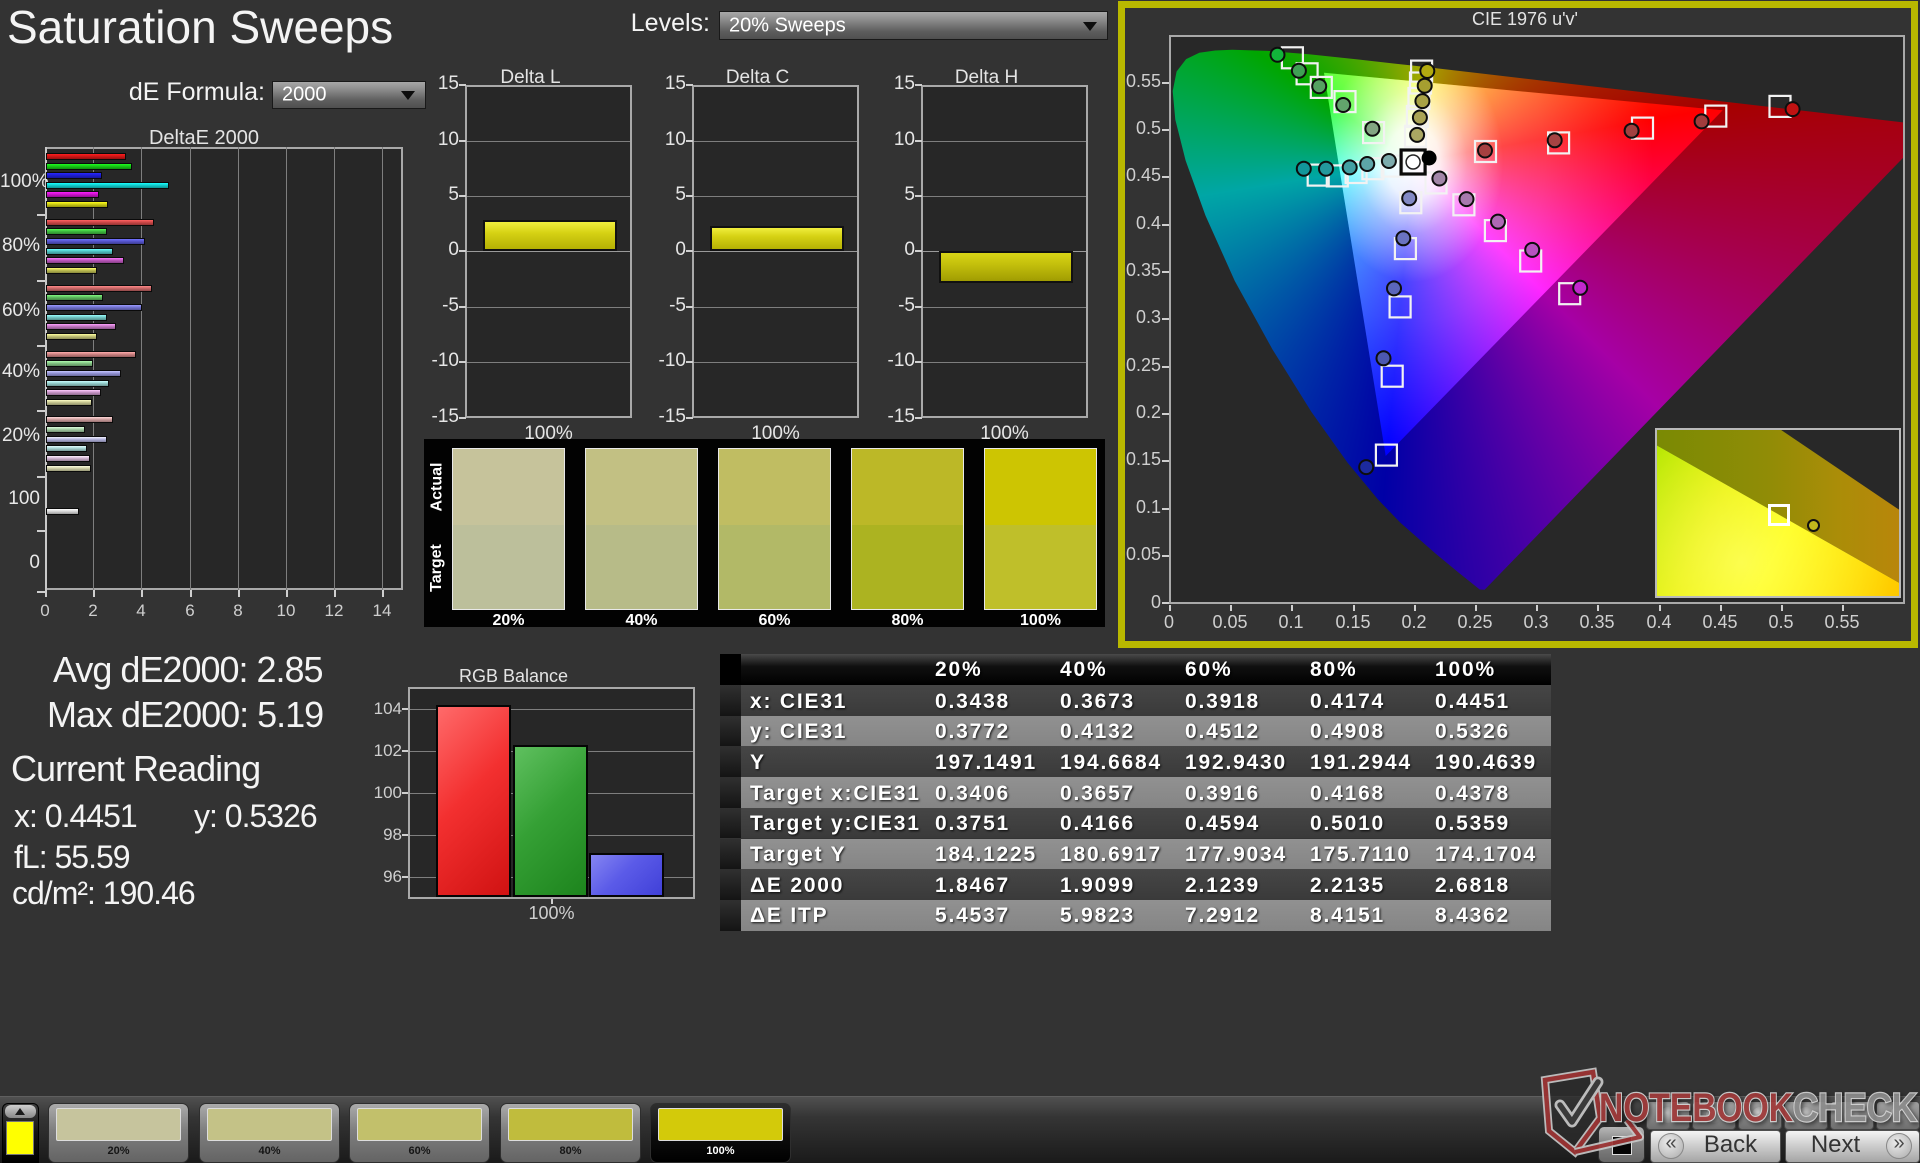 The width and height of the screenshot is (1920, 1163). I want to click on svg-text: NOTEBOOK, so click(1696, 1108).